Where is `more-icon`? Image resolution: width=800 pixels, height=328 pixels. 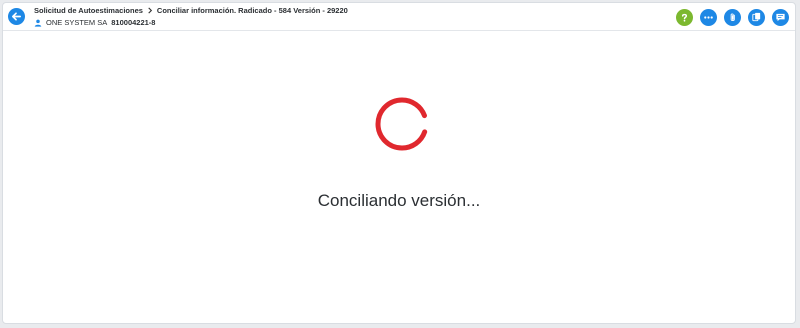 more-icon is located at coordinates (708, 17).